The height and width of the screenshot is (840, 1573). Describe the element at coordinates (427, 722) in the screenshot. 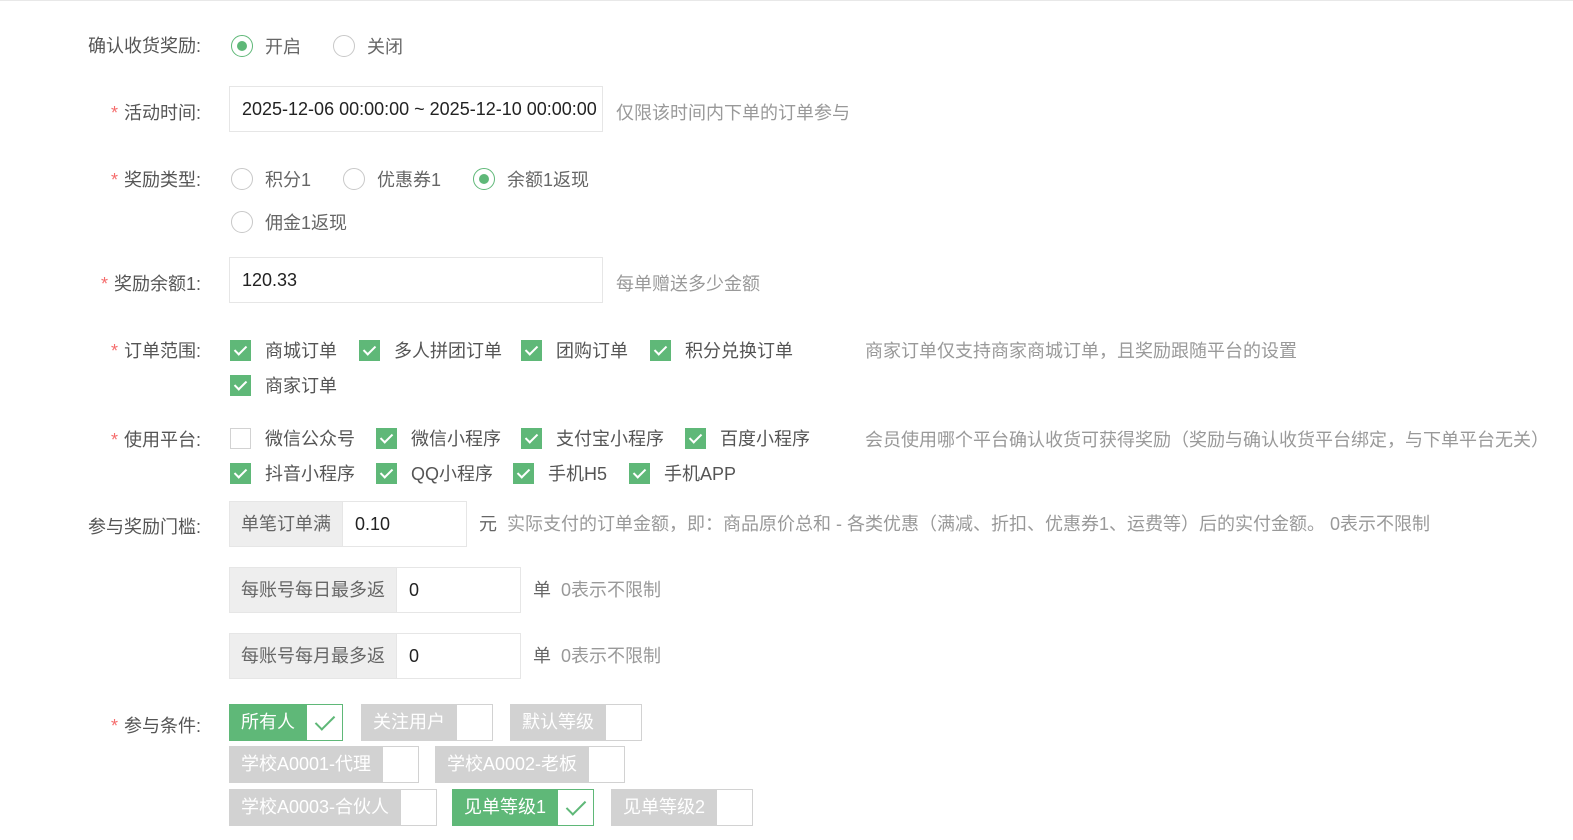

I see `condition-tag-followers: 关注用户` at that location.